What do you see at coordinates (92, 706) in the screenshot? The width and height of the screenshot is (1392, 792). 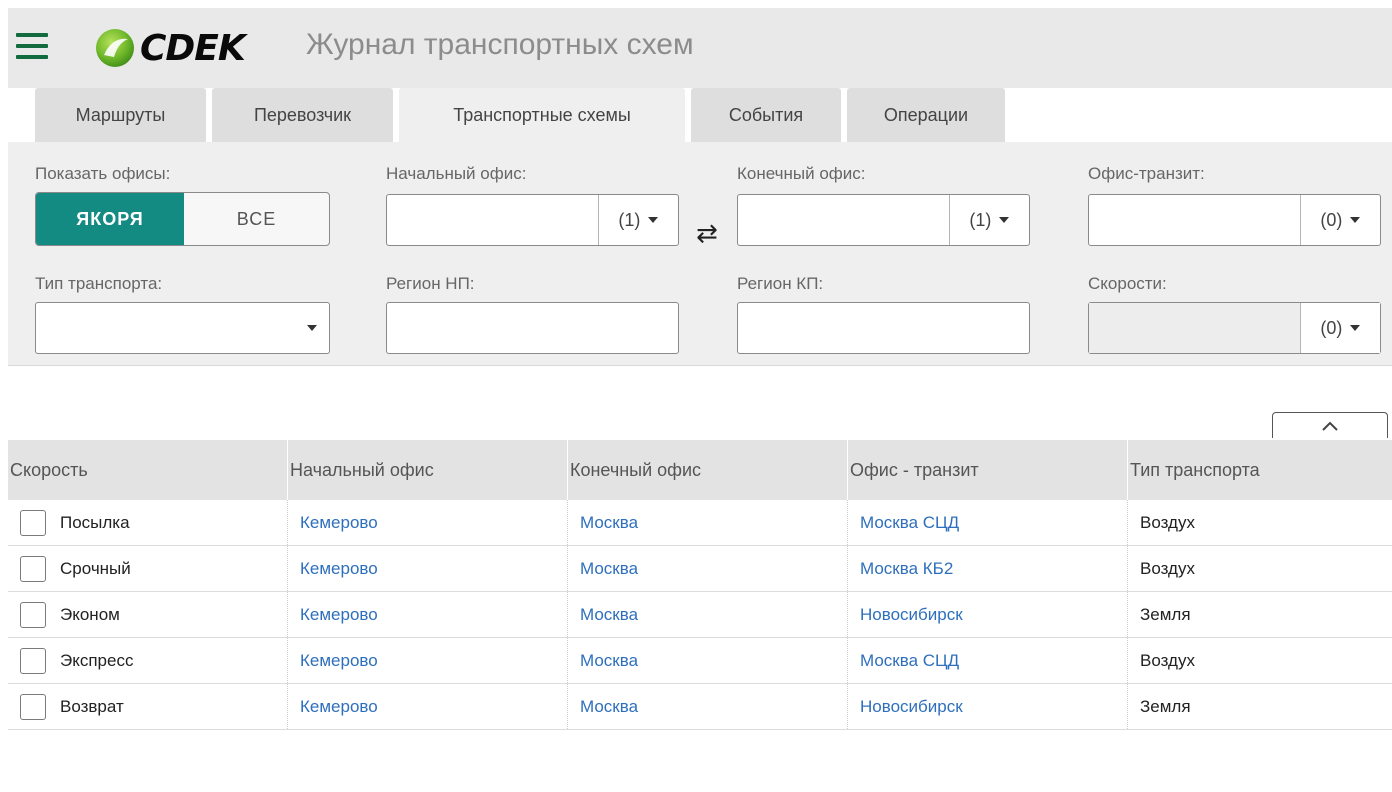 I see `speed-value: Возврат` at bounding box center [92, 706].